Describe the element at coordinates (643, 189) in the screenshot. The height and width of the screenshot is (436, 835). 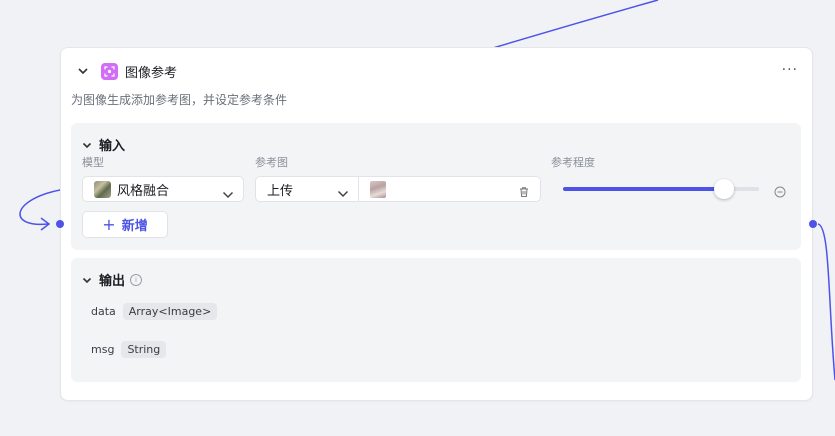
I see `slider-fill` at that location.